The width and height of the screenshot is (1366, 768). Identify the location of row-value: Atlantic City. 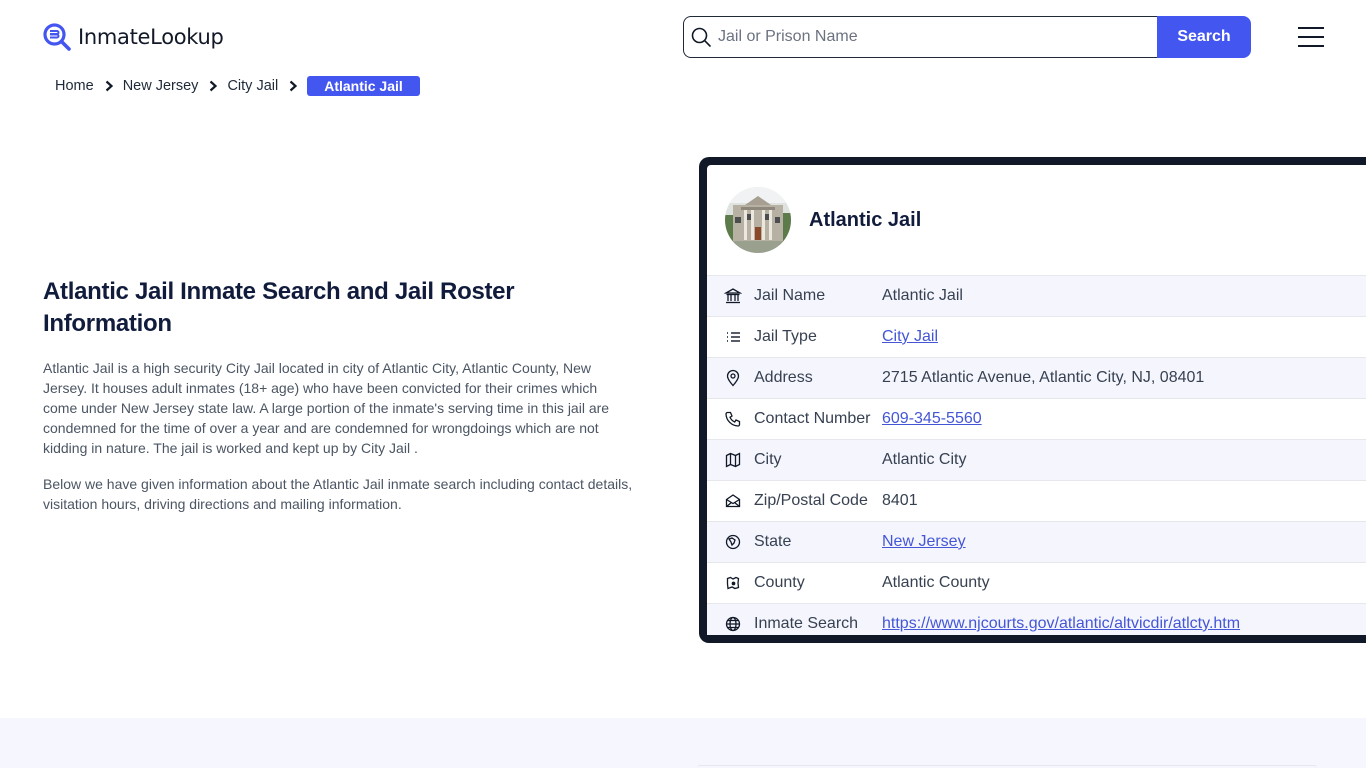
(924, 459).